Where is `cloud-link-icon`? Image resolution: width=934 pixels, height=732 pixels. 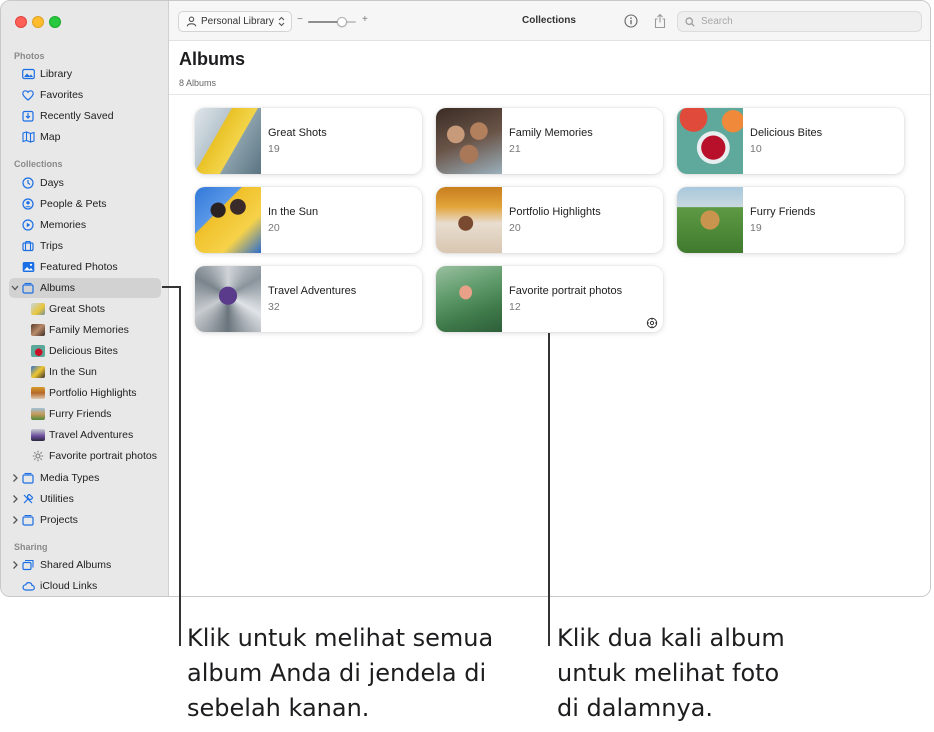 cloud-link-icon is located at coordinates (28, 586).